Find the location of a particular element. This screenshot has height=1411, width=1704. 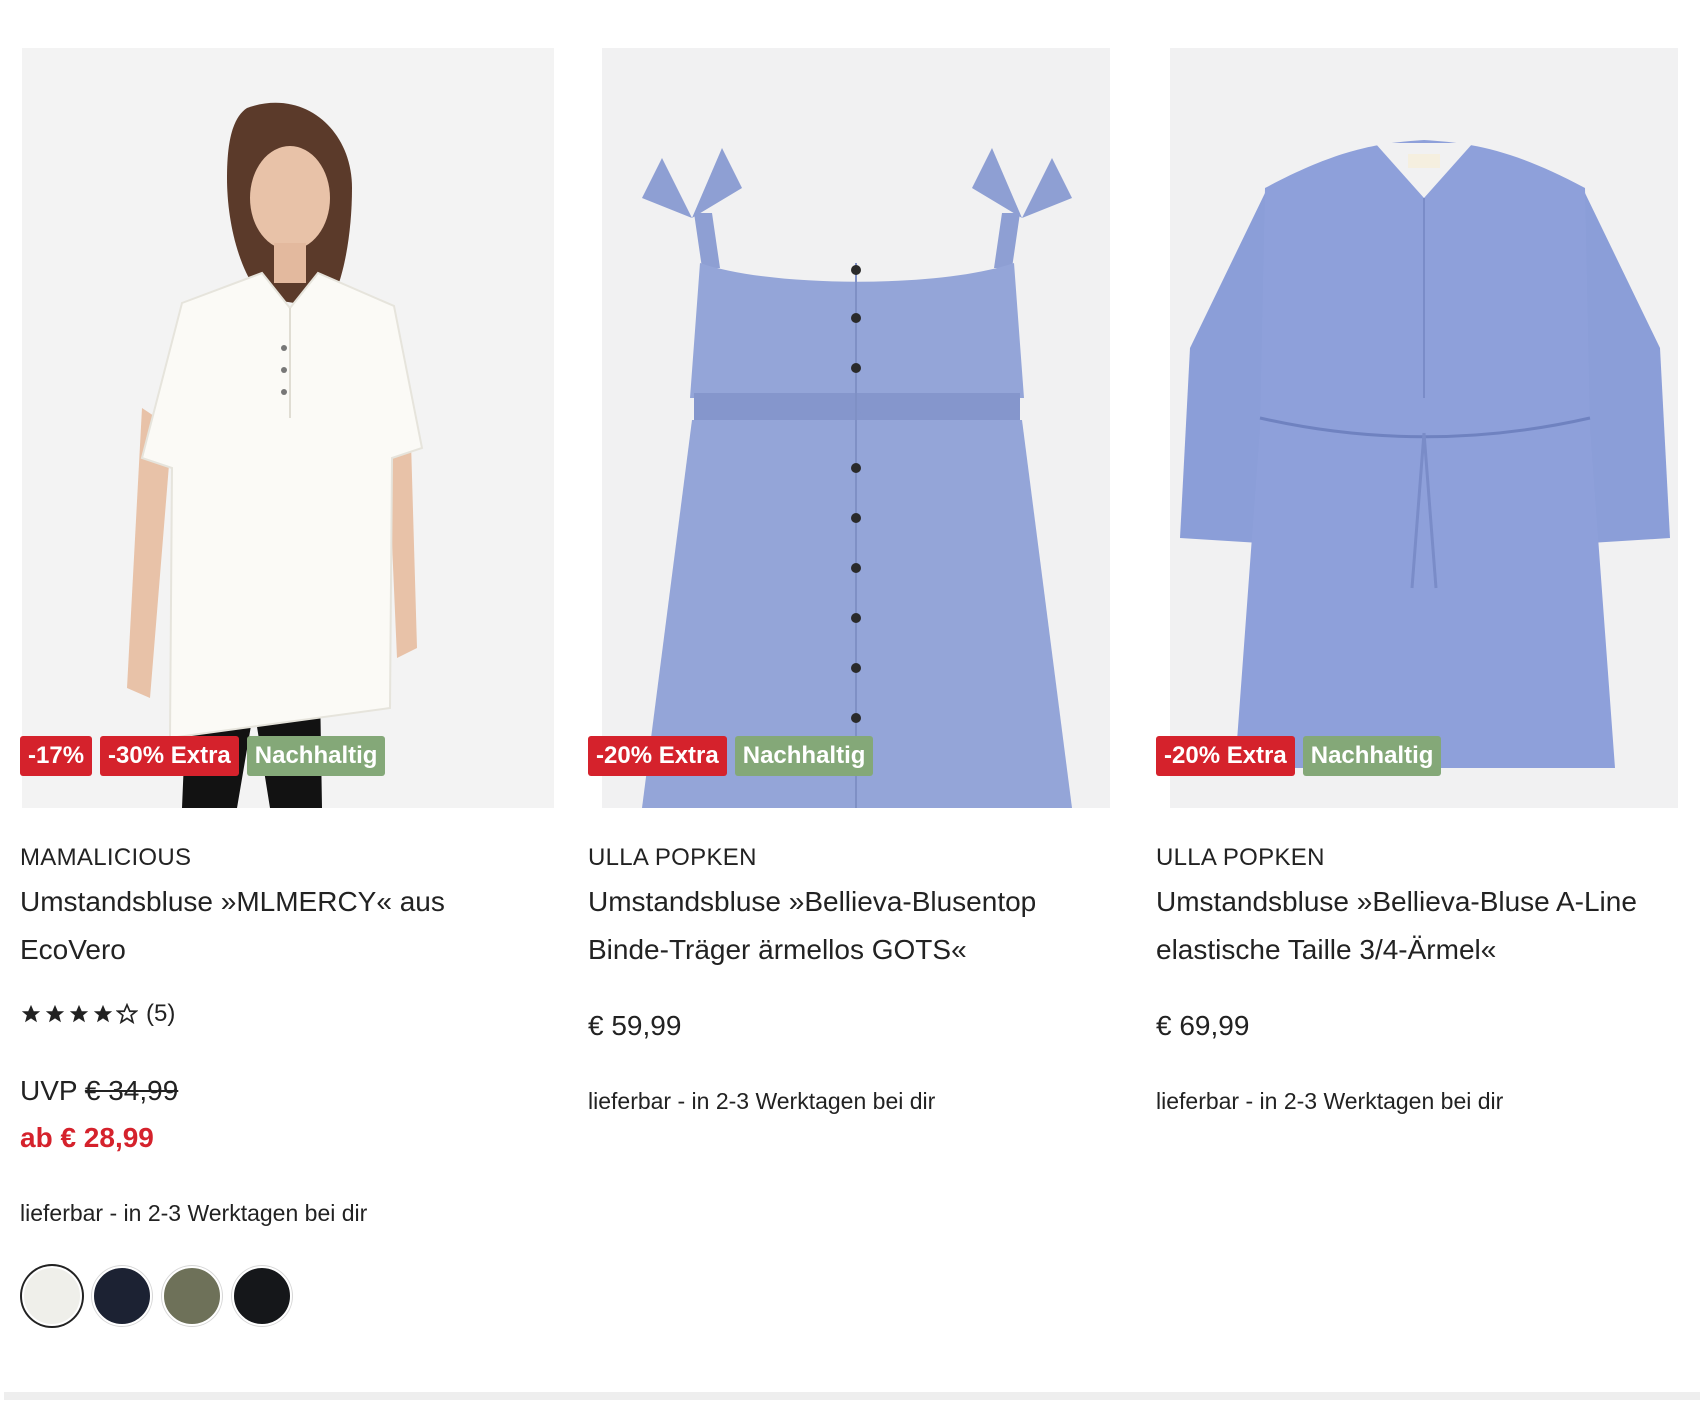

discount-badge: -17% is located at coordinates (56, 756).